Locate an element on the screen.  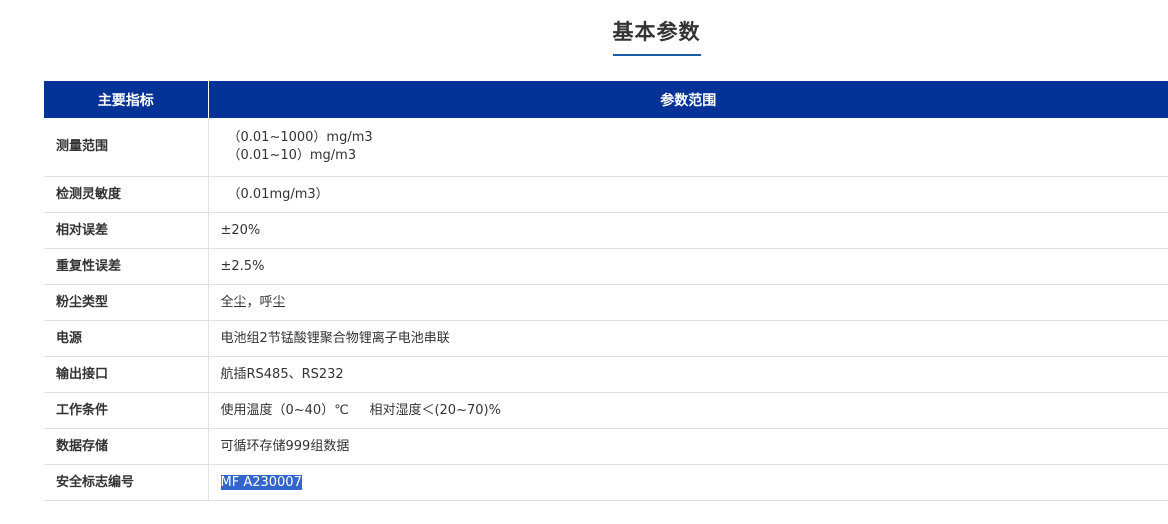
row-name: 相对误差 is located at coordinates (126, 230).